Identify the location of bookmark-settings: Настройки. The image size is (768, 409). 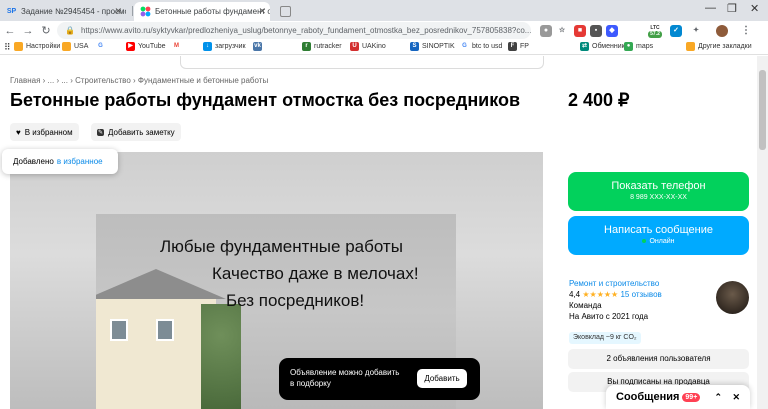
(37, 46).